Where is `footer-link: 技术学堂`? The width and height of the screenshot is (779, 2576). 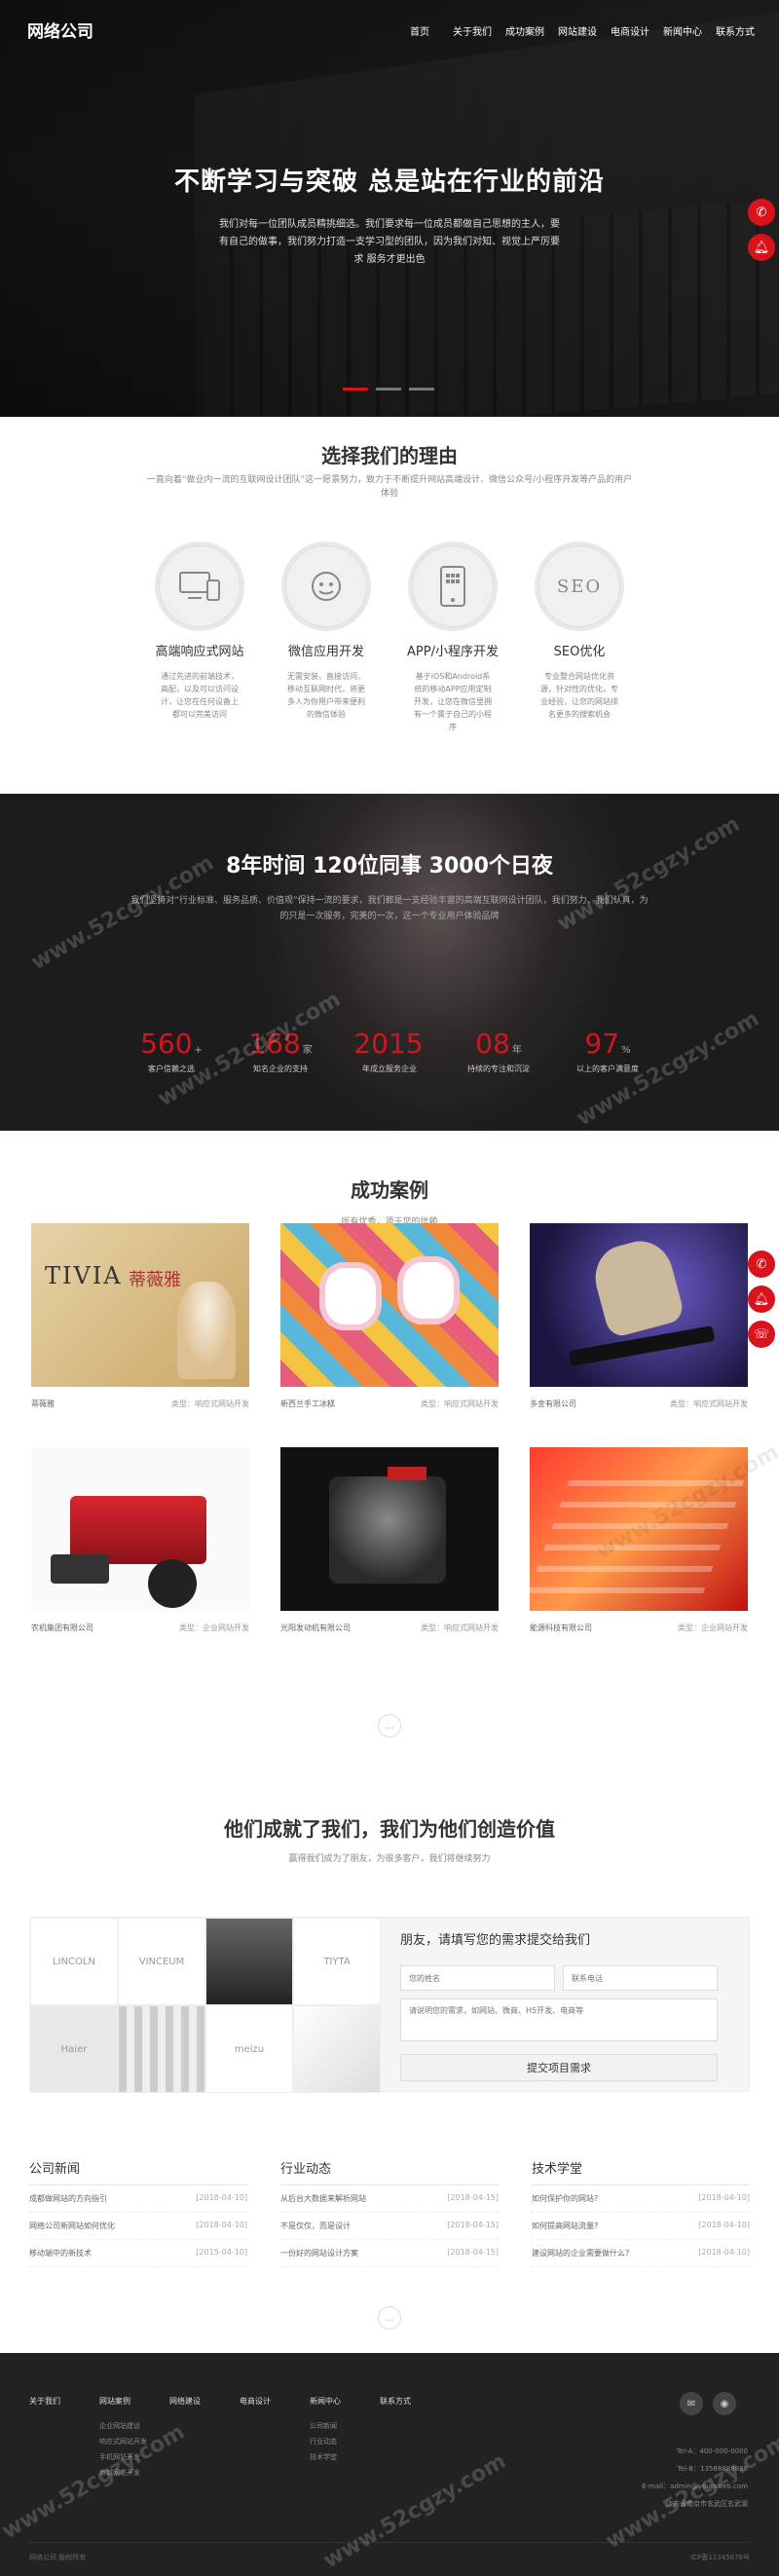 footer-link: 技术学堂 is located at coordinates (345, 2457).